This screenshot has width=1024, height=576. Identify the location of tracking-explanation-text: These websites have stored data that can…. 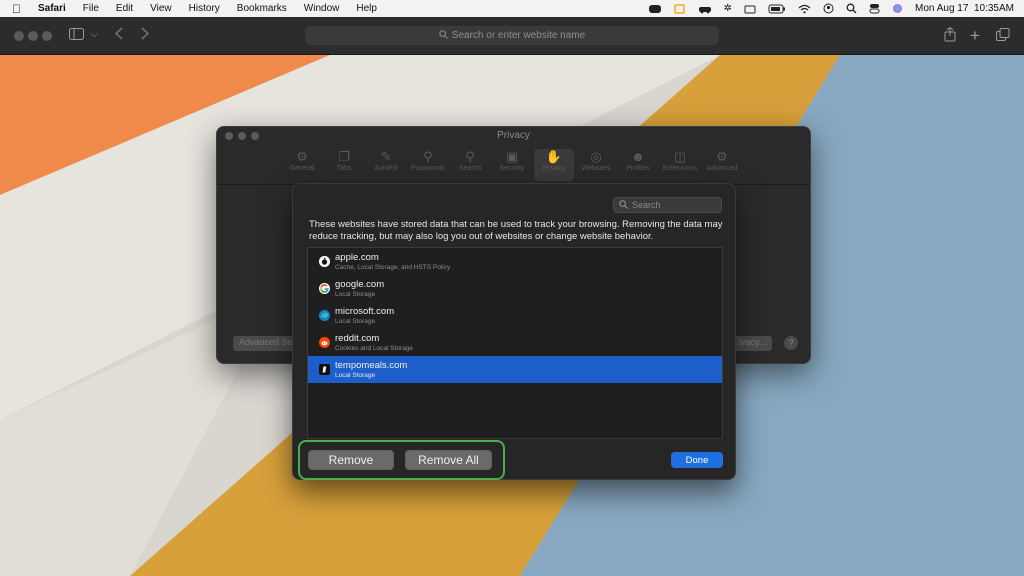
(516, 230).